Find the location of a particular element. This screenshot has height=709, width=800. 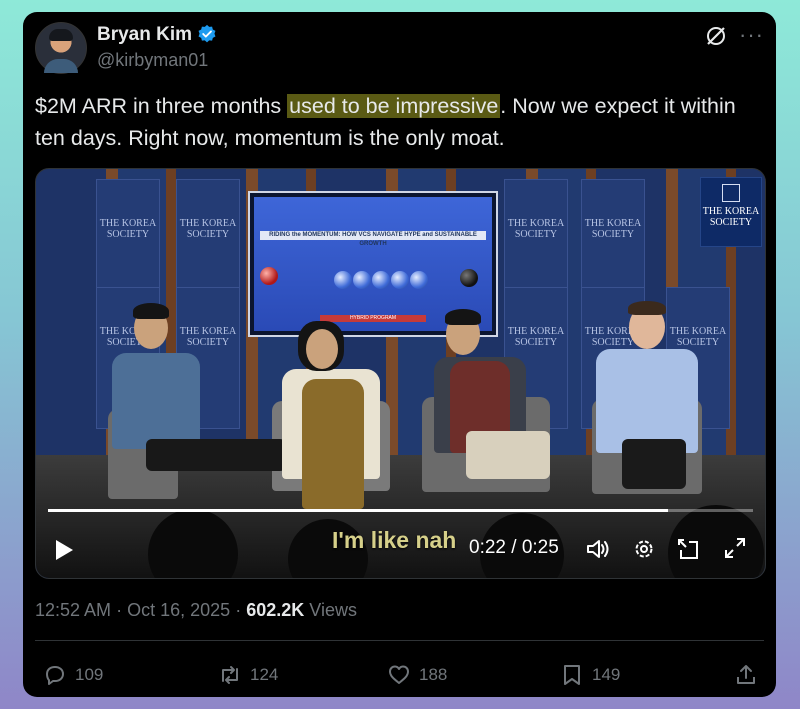

reply-count: 109 is located at coordinates (89, 674).